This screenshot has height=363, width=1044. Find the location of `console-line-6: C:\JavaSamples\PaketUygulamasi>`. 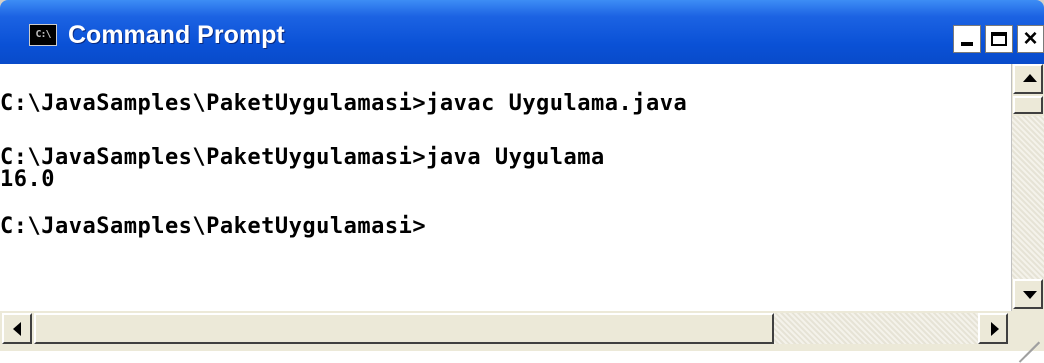

console-line-6: C:\JavaSamples\PaketUygulamasi> is located at coordinates (213, 226).